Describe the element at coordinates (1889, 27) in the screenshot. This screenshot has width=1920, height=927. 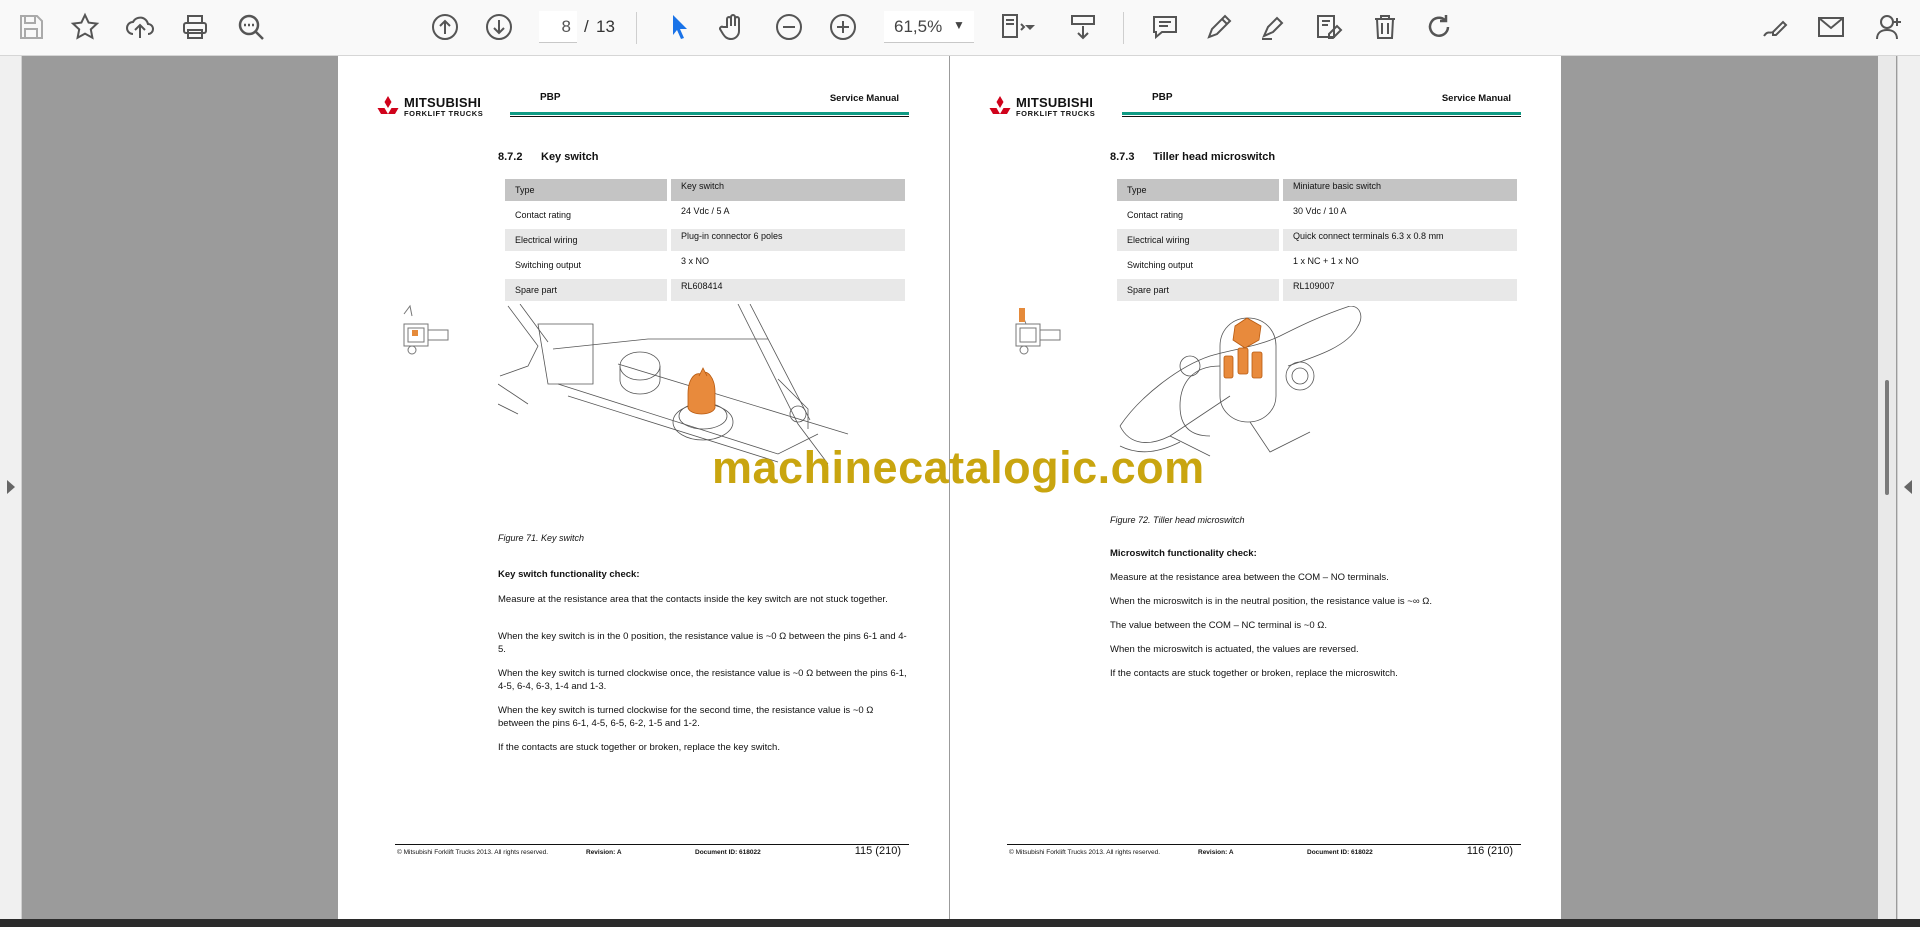
I see `add-user-icon` at that location.